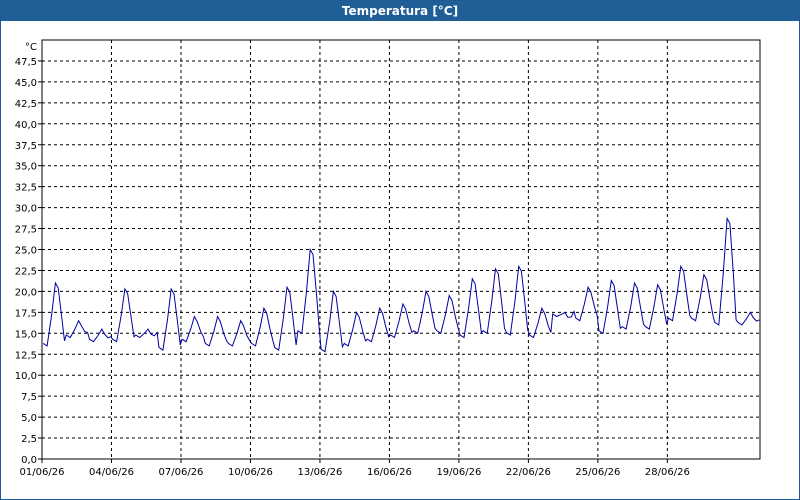 Image resolution: width=800 pixels, height=500 pixels. Describe the element at coordinates (400, 11) in the screenshot. I see `window-title: Temperatura [°C]` at that location.